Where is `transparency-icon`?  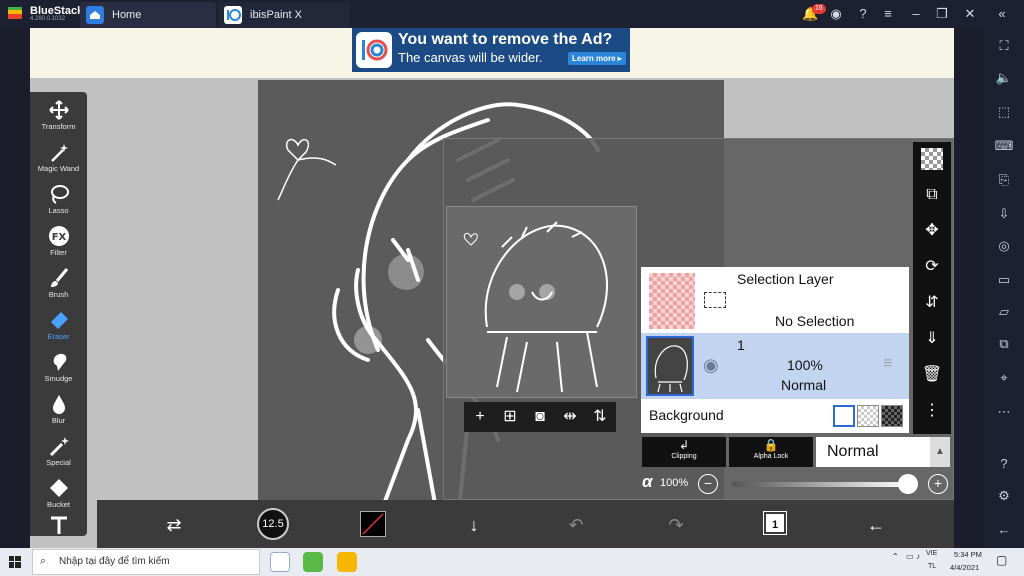
transparency-icon is located at coordinates (932, 159).